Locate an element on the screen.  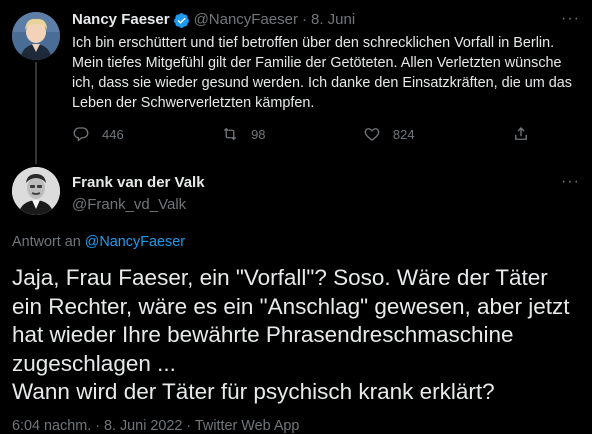
reply-context: Antwort an @NancyFaeser is located at coordinates (98, 242).